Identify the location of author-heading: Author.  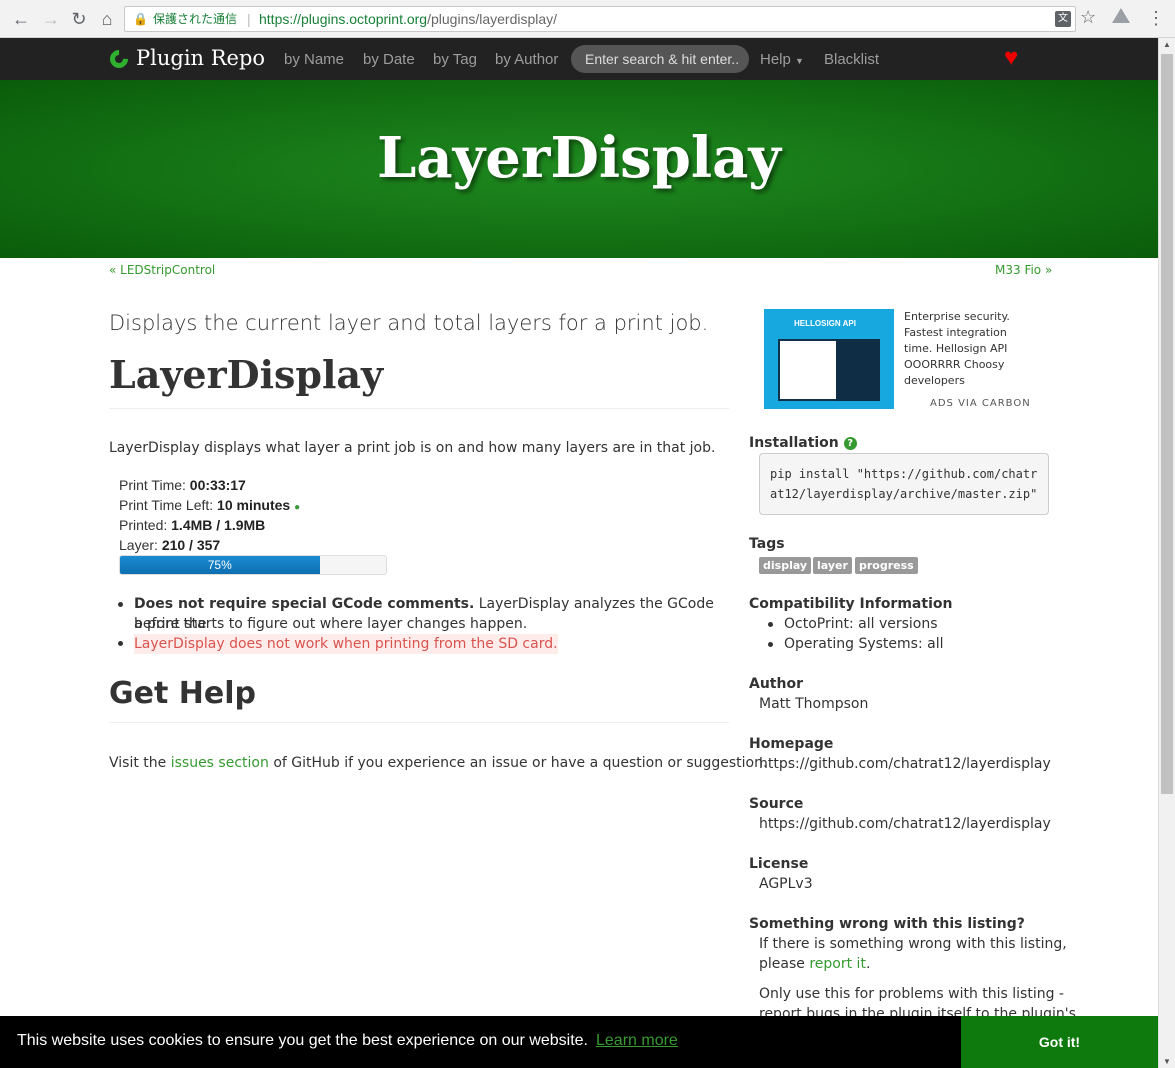
(776, 684).